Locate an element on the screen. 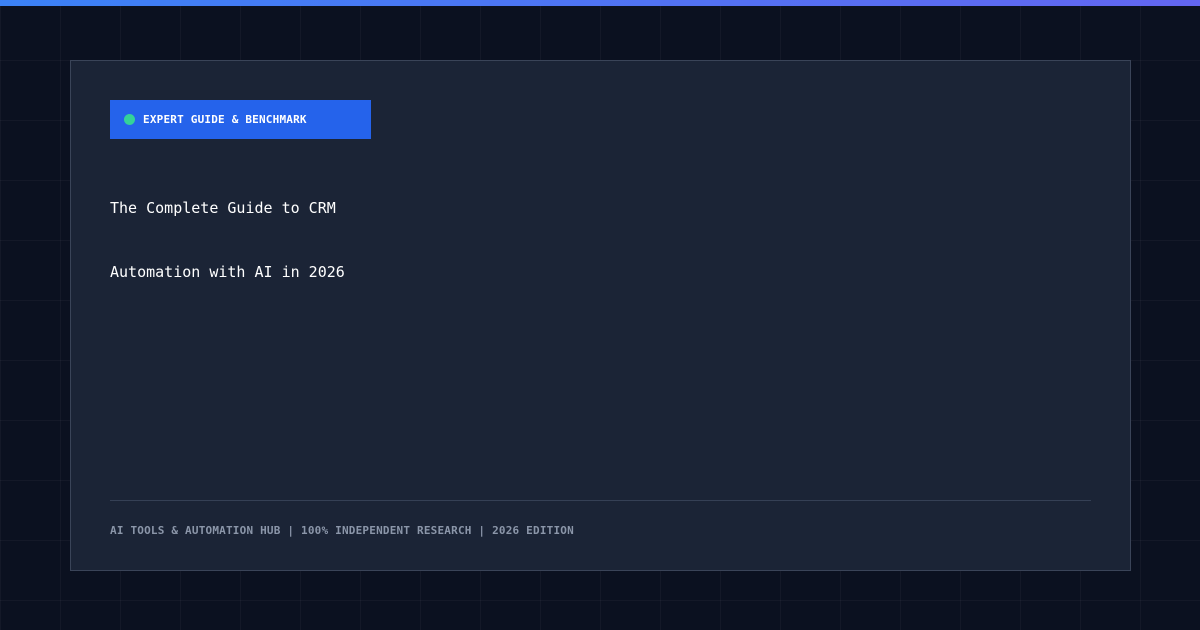  footer-divider is located at coordinates (600, 500).